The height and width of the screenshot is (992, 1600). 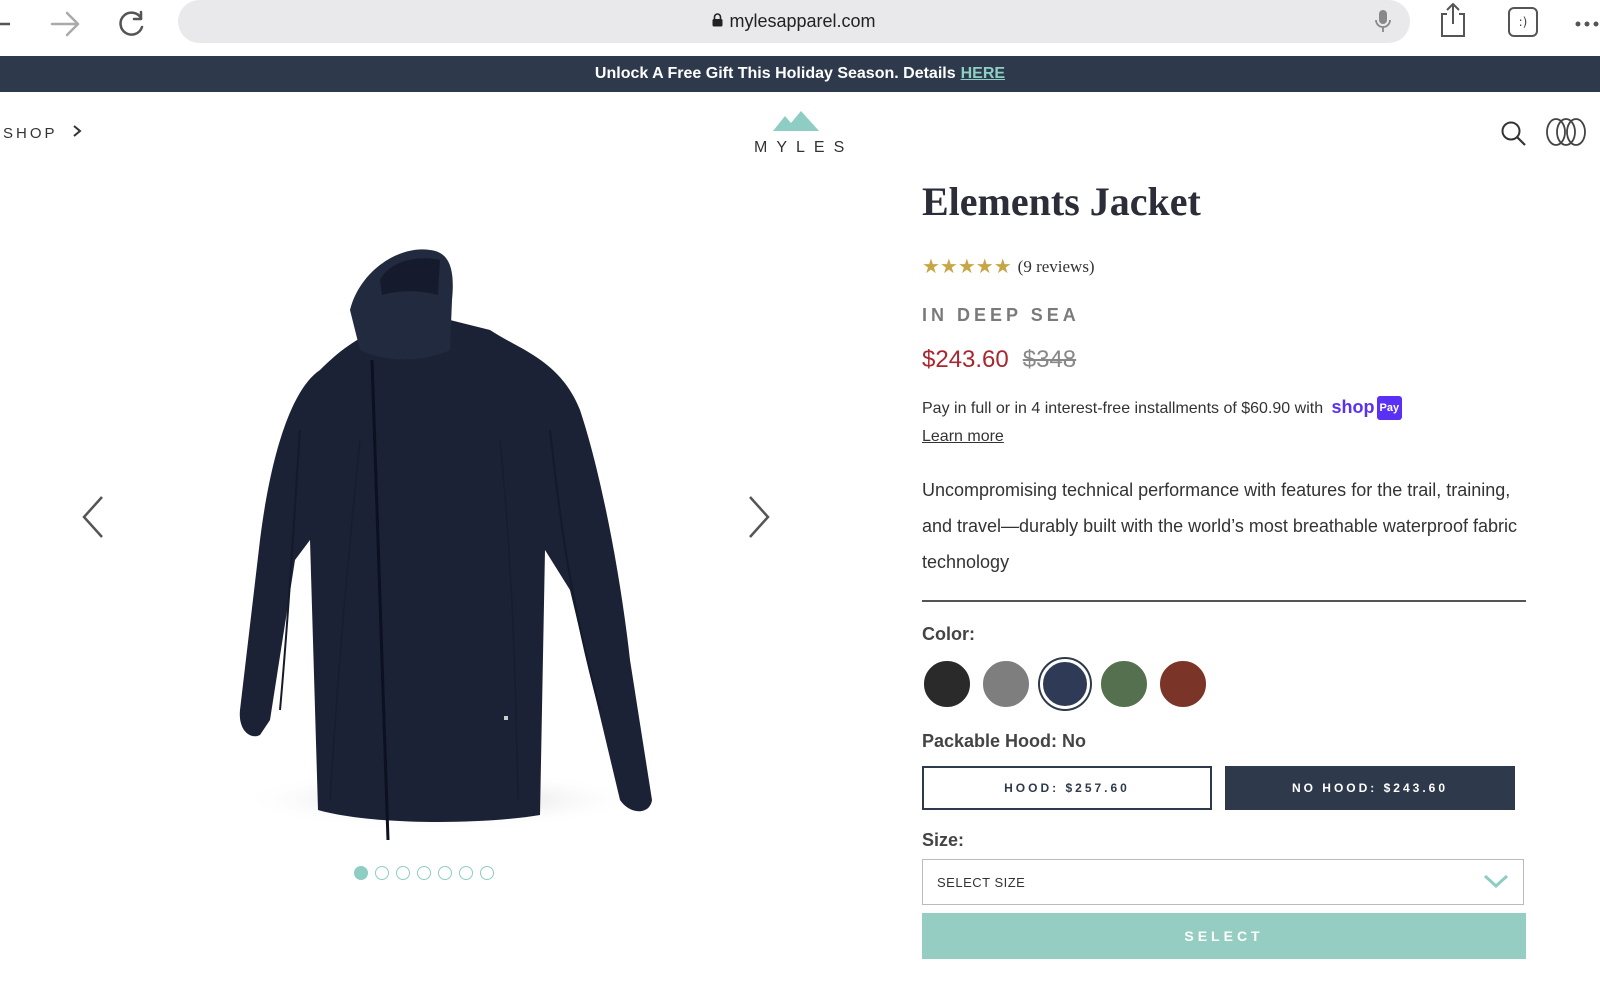 What do you see at coordinates (1227, 360) in the screenshot?
I see `price-row: $243.60 $348` at bounding box center [1227, 360].